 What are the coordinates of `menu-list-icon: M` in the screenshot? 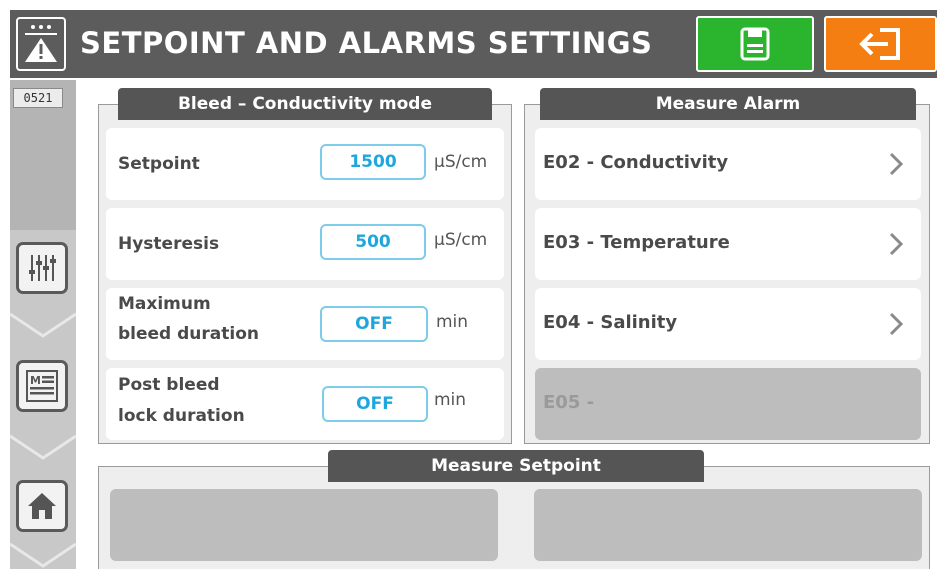 It's located at (42, 386).